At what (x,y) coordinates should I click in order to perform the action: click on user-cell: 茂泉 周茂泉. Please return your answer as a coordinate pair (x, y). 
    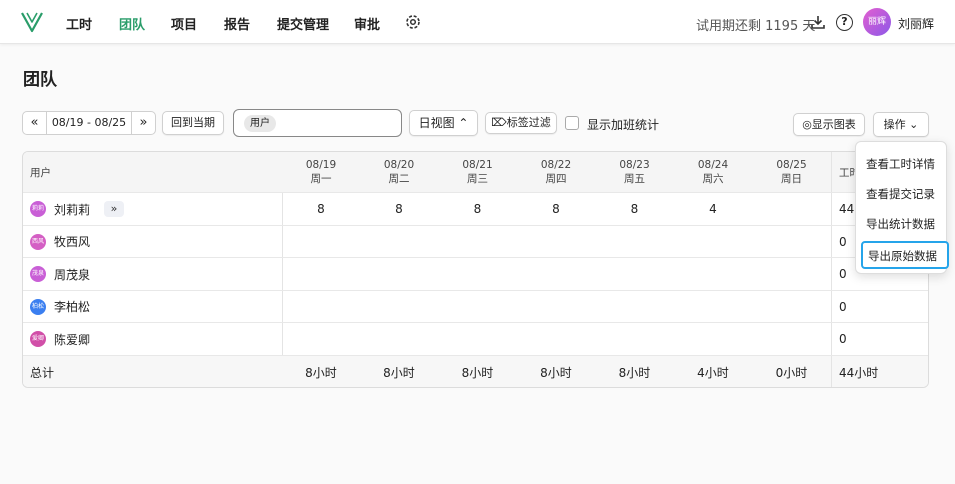
    Looking at the image, I should click on (152, 274).